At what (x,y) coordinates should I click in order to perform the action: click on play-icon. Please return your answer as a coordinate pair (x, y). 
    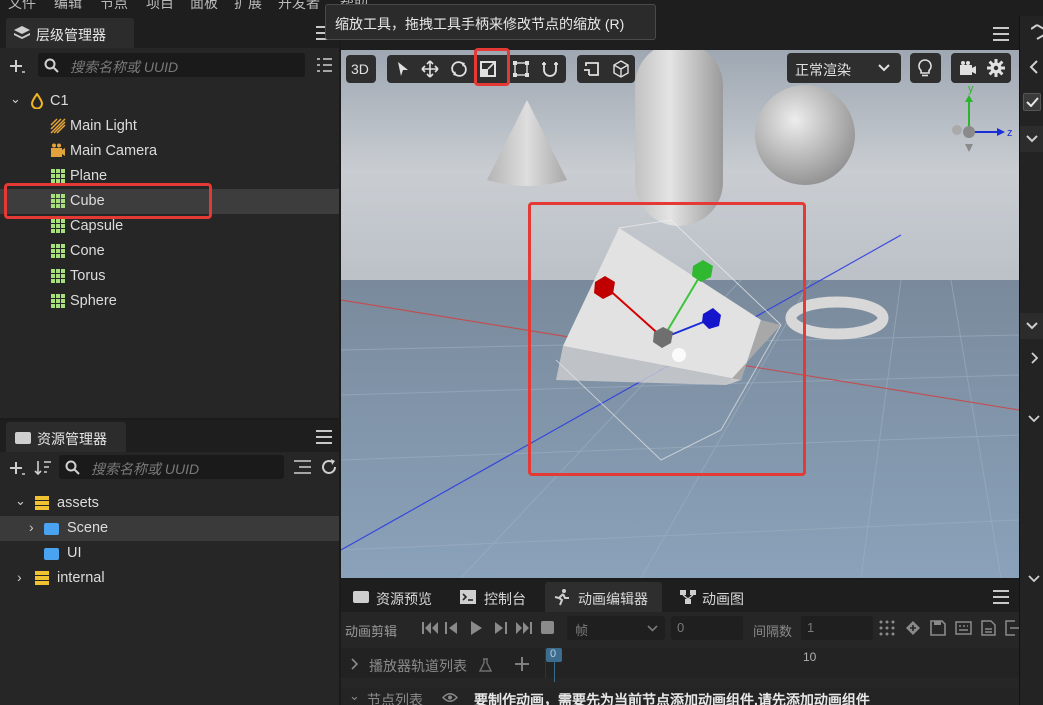
    Looking at the image, I should click on (476, 628).